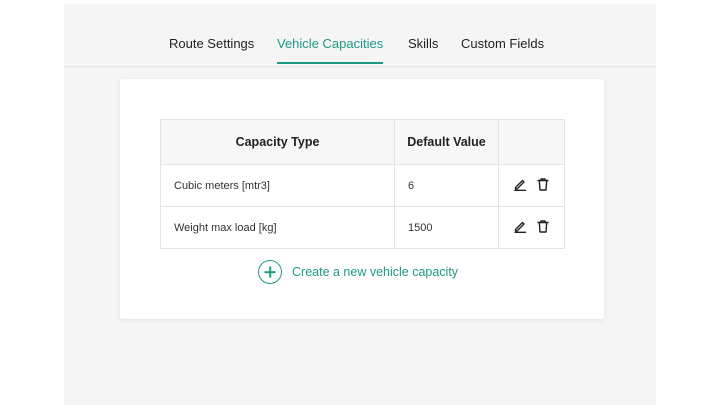 The height and width of the screenshot is (405, 720). What do you see at coordinates (277, 185) in the screenshot?
I see `capacity-type-cell: Cubic meters [mtr3]` at bounding box center [277, 185].